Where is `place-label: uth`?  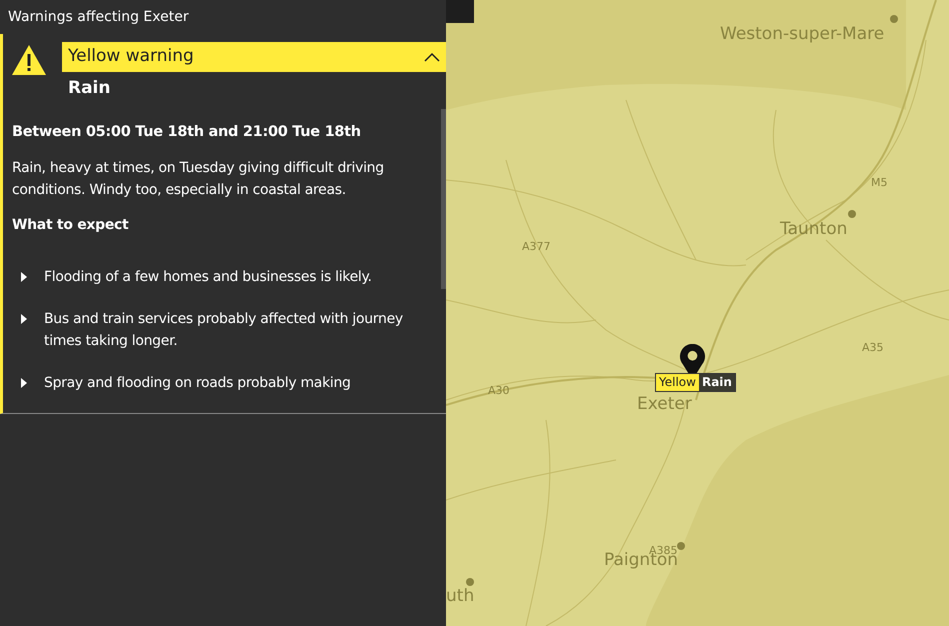 place-label: uth is located at coordinates (460, 596).